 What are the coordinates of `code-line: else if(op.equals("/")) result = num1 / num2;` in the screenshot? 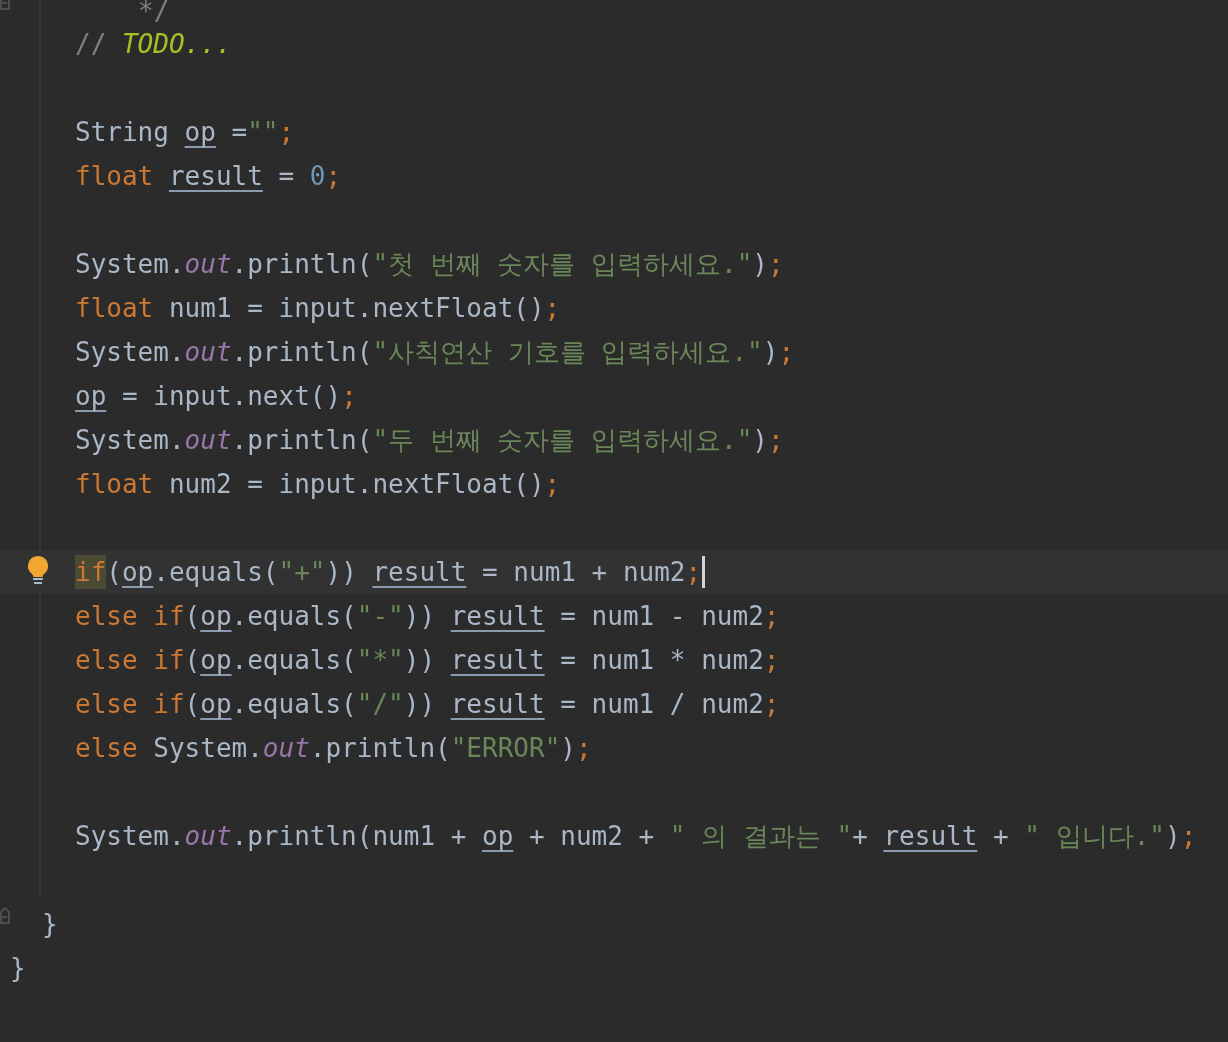 It's located at (427, 704).